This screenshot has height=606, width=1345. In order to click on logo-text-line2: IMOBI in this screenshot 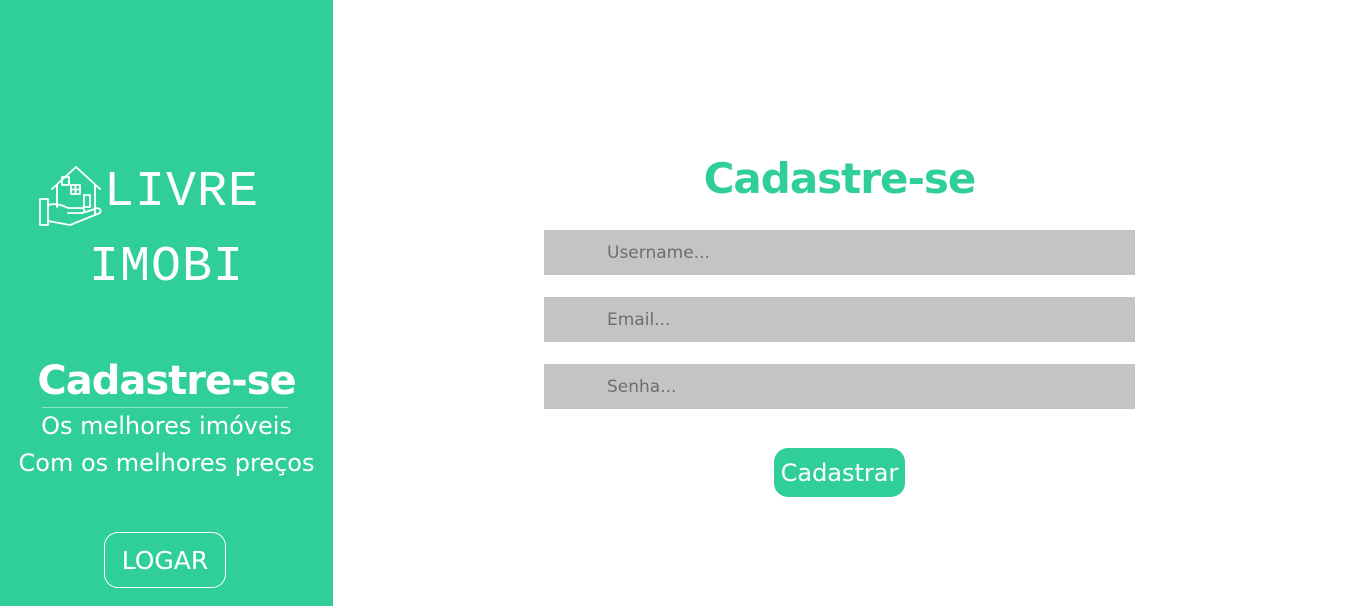, I will do `click(166, 267)`.